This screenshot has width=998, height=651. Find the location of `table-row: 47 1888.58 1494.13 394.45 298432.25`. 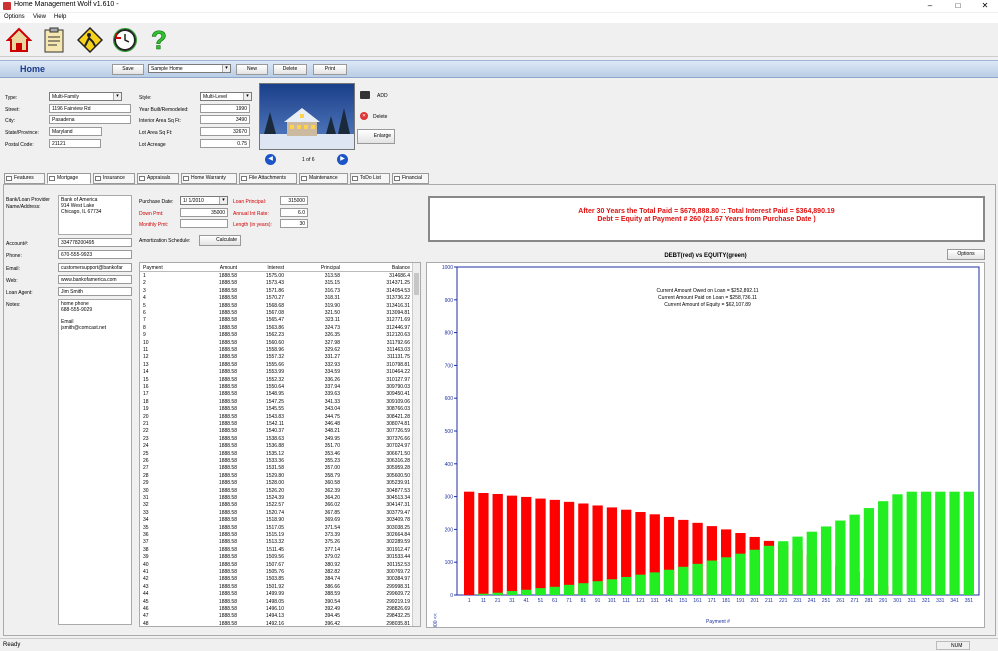

table-row: 47 1888.58 1494.13 394.45 298432.25 is located at coordinates (277, 616).